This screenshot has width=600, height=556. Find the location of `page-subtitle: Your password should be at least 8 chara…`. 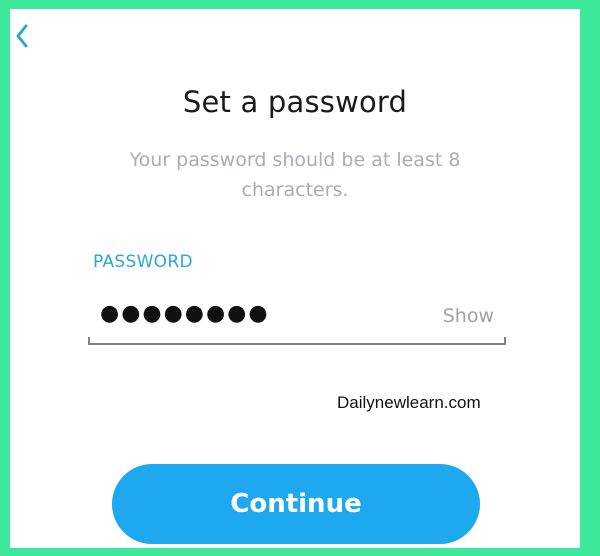

page-subtitle: Your password should be at least 8 chara… is located at coordinates (295, 175).